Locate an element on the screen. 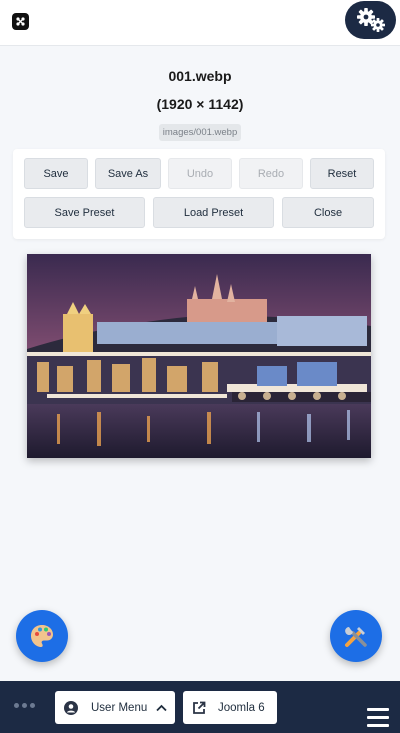 This screenshot has width=400, height=733. user-circle-icon is located at coordinates (71, 707).